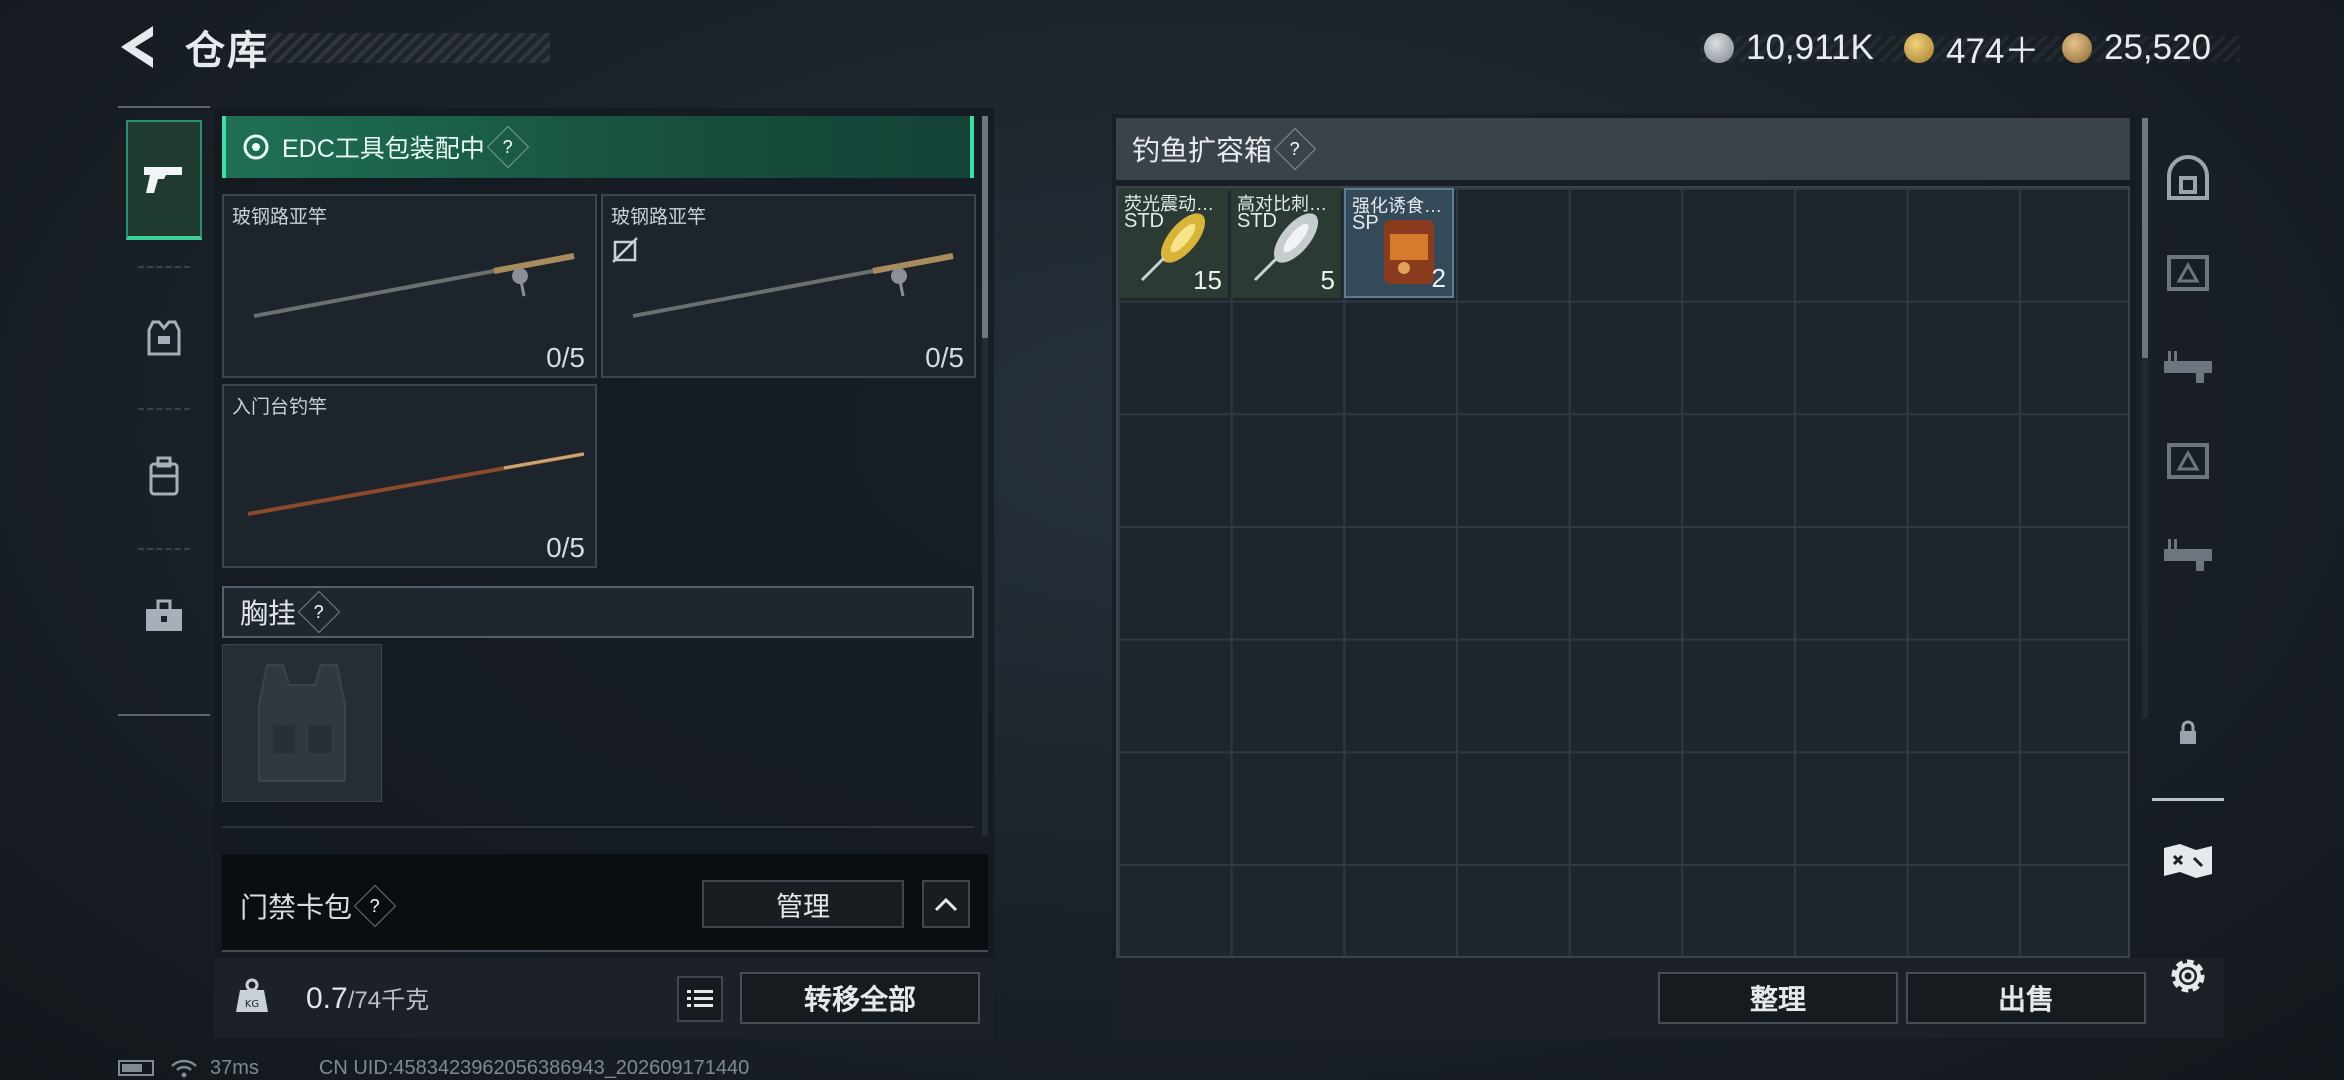 This screenshot has width=2344, height=1080. I want to click on chevron-up-icon, so click(946, 904).